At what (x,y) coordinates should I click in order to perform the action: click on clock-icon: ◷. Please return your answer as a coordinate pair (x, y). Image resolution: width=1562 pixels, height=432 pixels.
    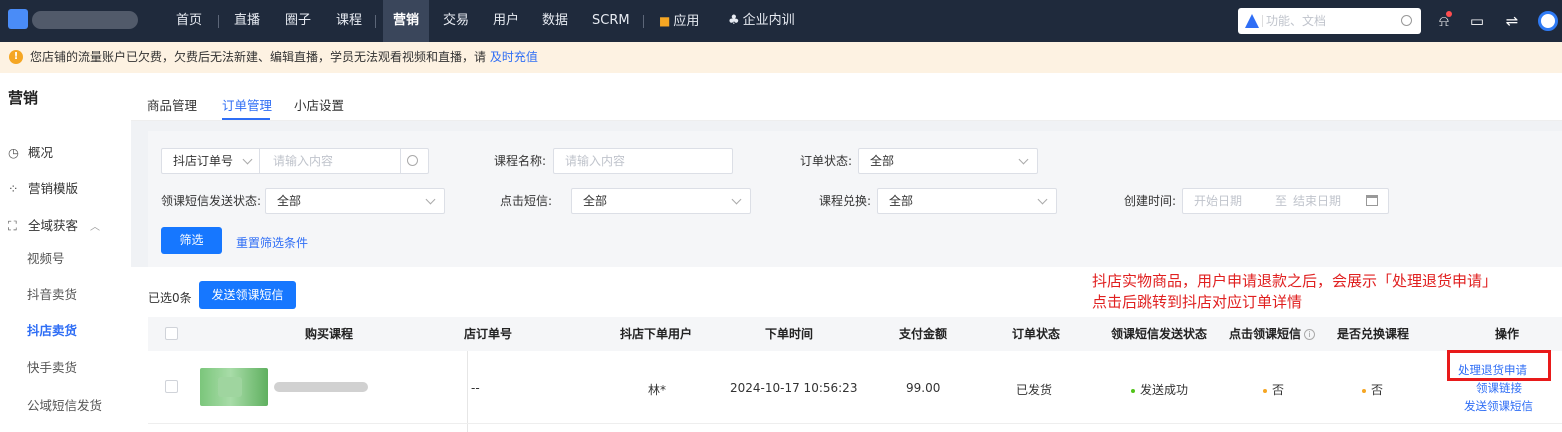
    Looking at the image, I should click on (13, 152).